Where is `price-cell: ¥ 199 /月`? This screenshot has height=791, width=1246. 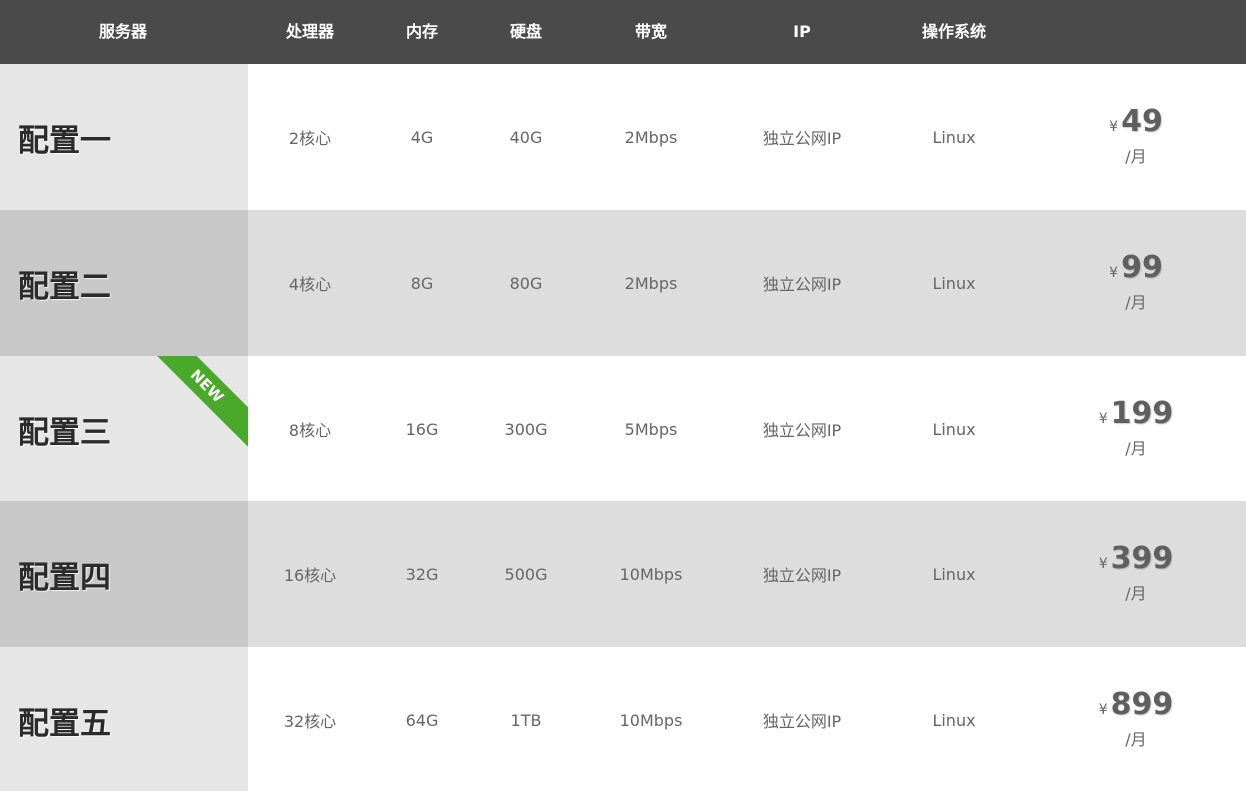
price-cell: ¥ 199 /月 is located at coordinates (1136, 429).